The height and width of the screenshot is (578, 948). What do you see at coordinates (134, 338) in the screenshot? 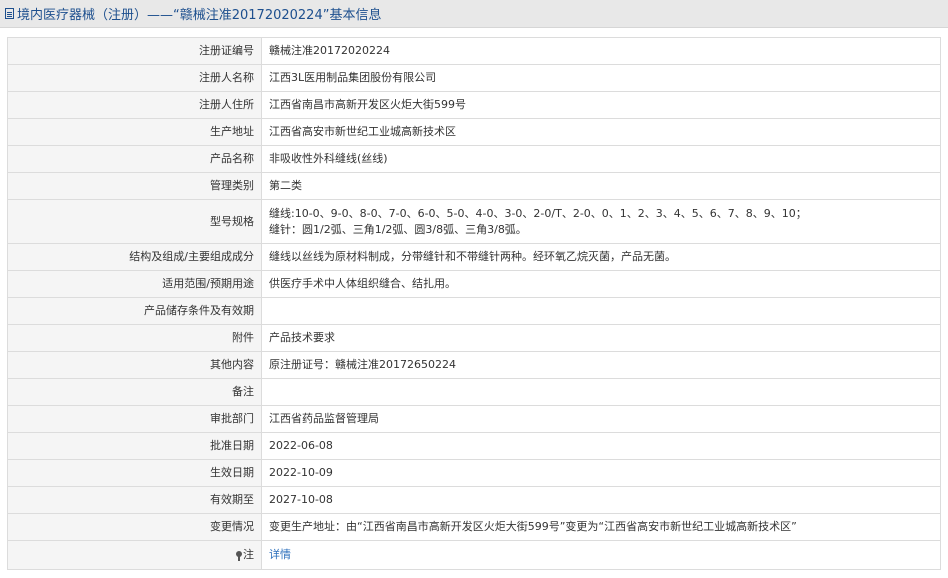
I see `row-label: 附件` at bounding box center [134, 338].